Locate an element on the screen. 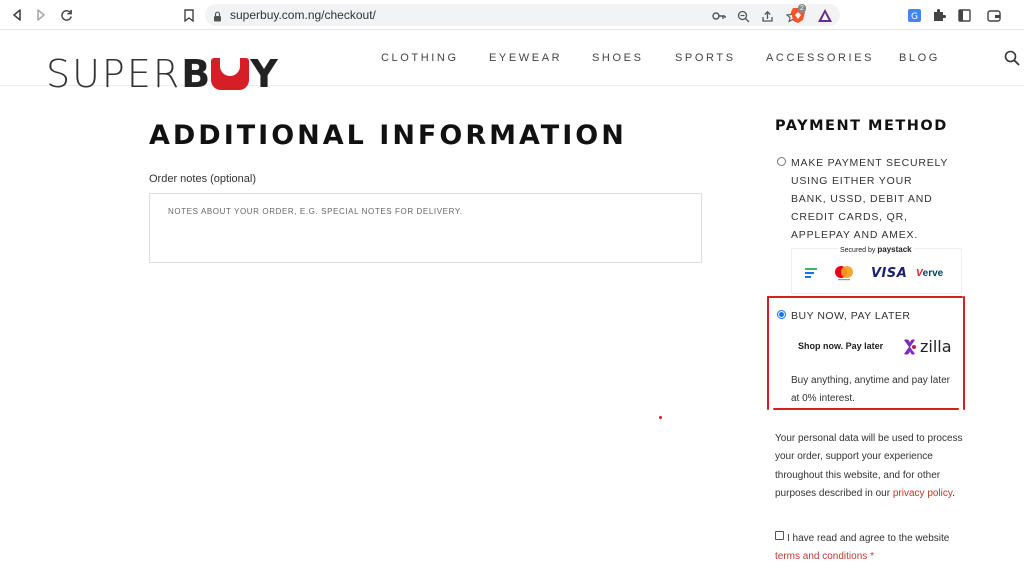 The image size is (1024, 572). wallet-button is located at coordinates (994, 15).